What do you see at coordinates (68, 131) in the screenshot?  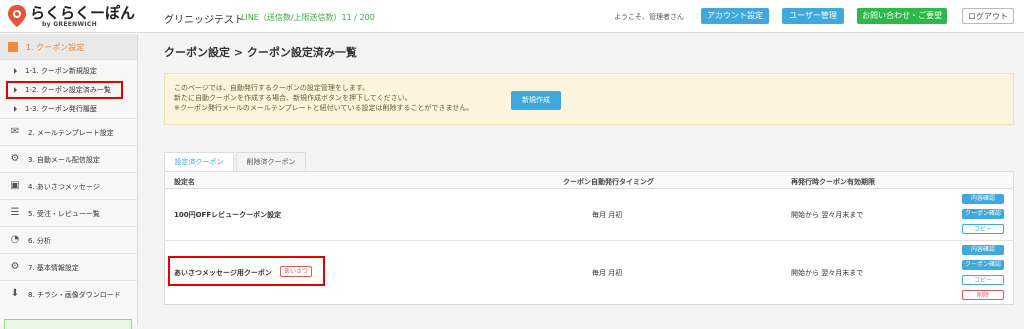 I see `sidebar-item-mail-template: ✉ 2. メールテンプレート設定` at bounding box center [68, 131].